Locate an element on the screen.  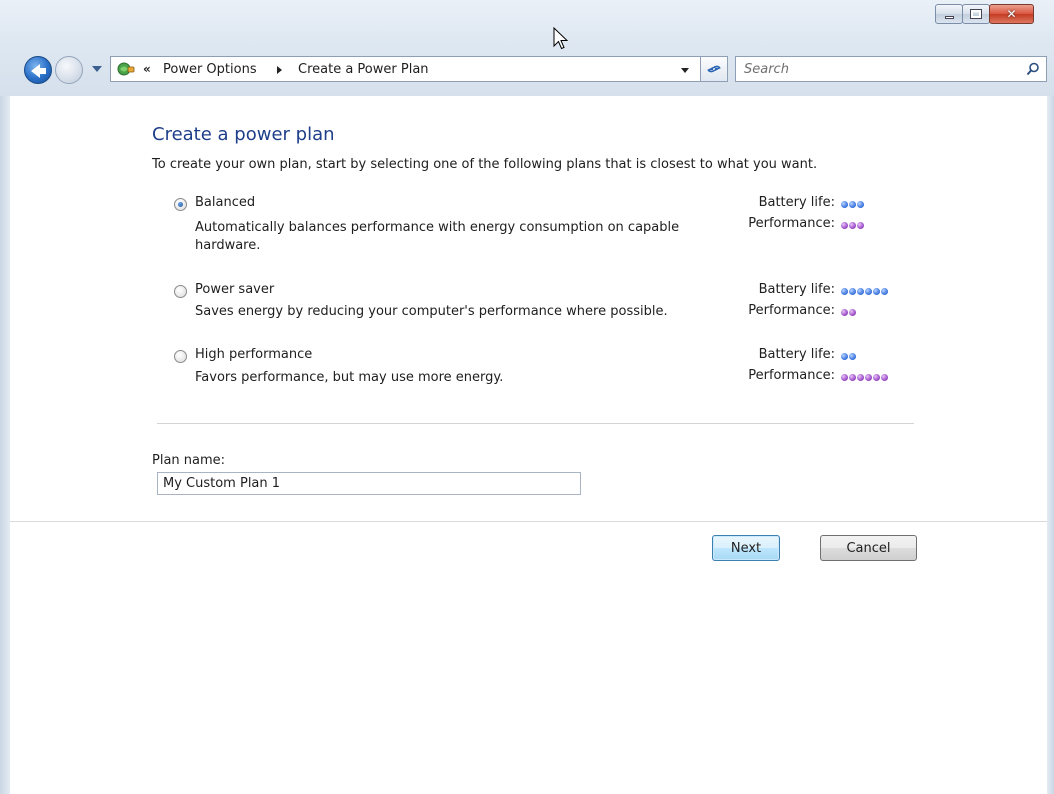
next-button: Next is located at coordinates (746, 548).